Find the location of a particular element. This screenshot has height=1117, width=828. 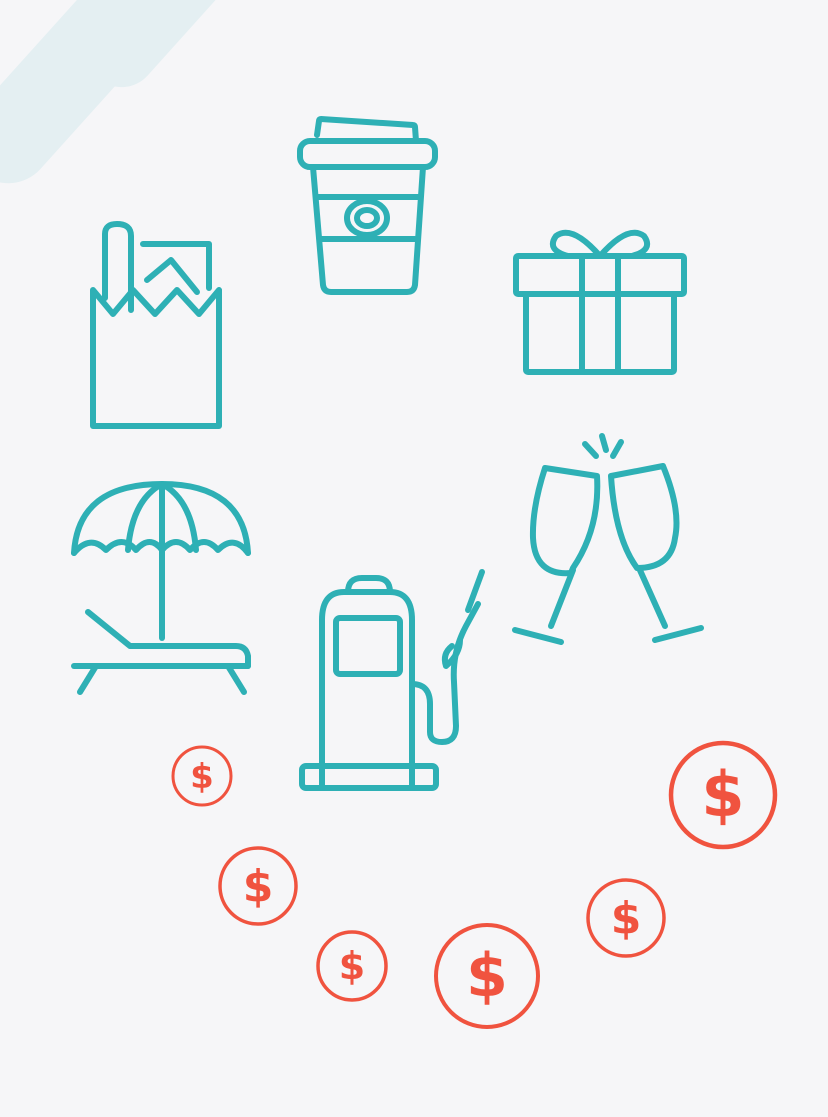

gift-box-icon is located at coordinates (600, 302).